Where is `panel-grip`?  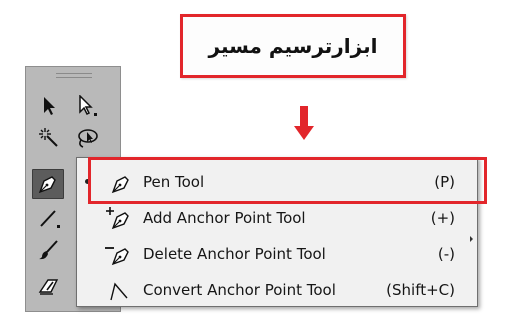
panel-grip is located at coordinates (74, 75).